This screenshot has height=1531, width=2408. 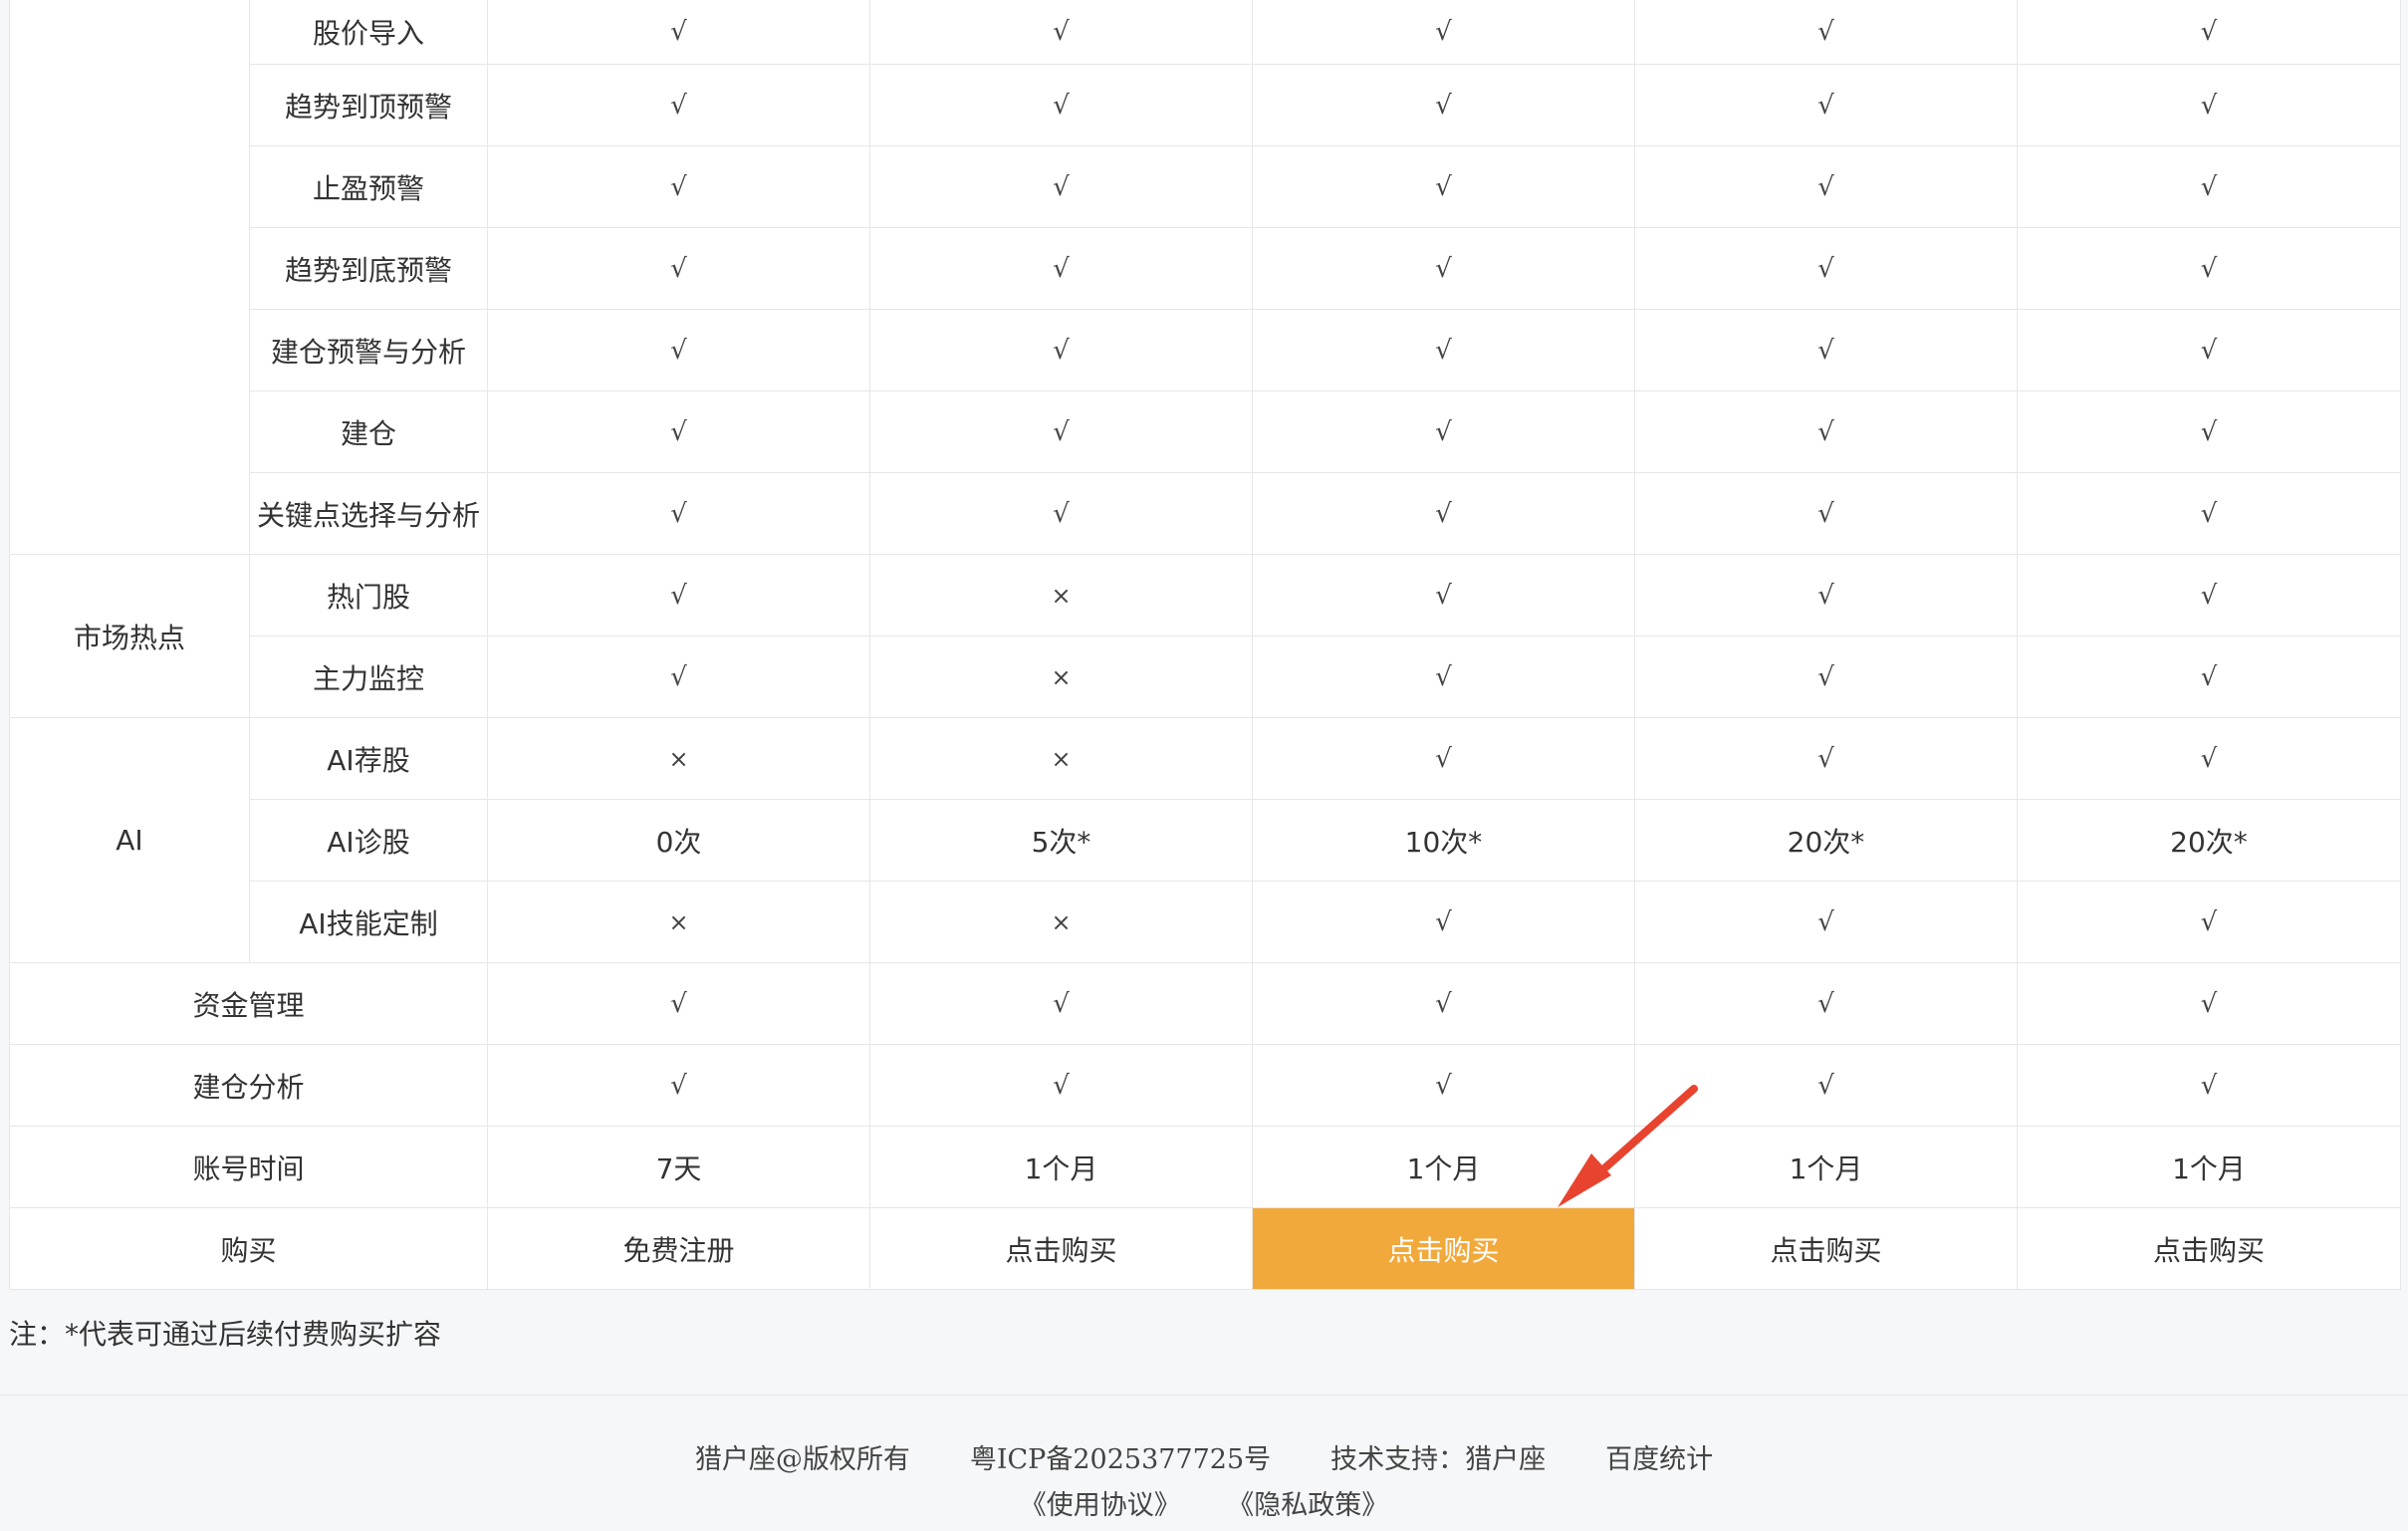 I want to click on group-cell-blank, so click(x=129, y=277).